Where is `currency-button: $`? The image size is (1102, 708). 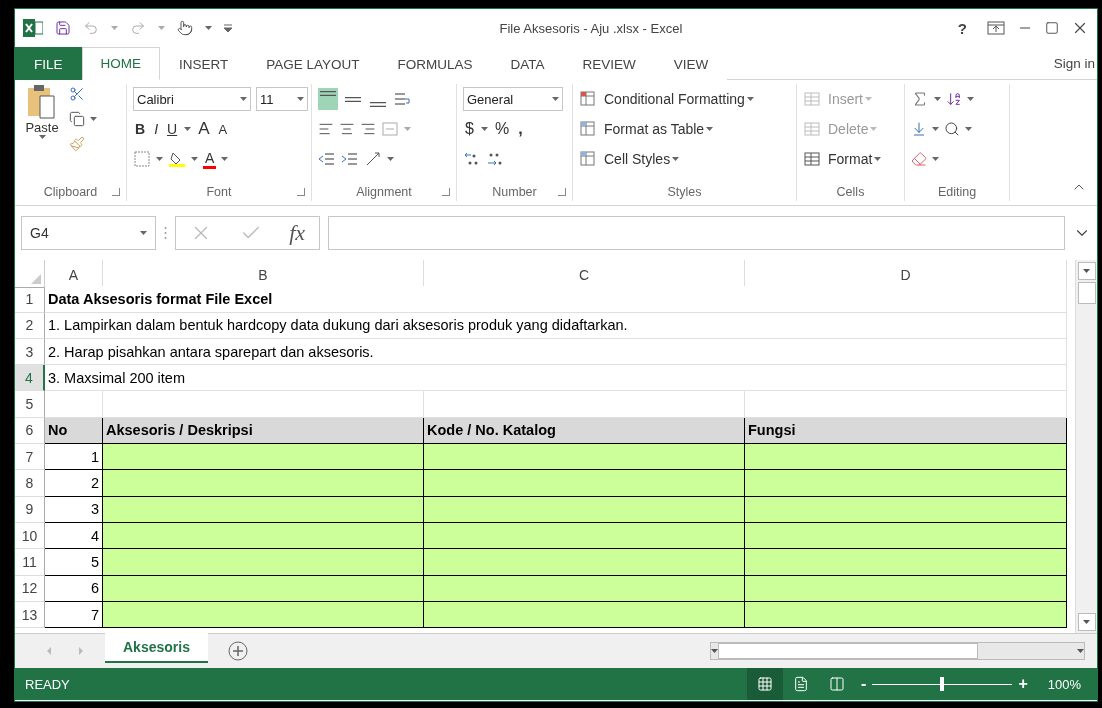
currency-button: $ is located at coordinates (469, 129).